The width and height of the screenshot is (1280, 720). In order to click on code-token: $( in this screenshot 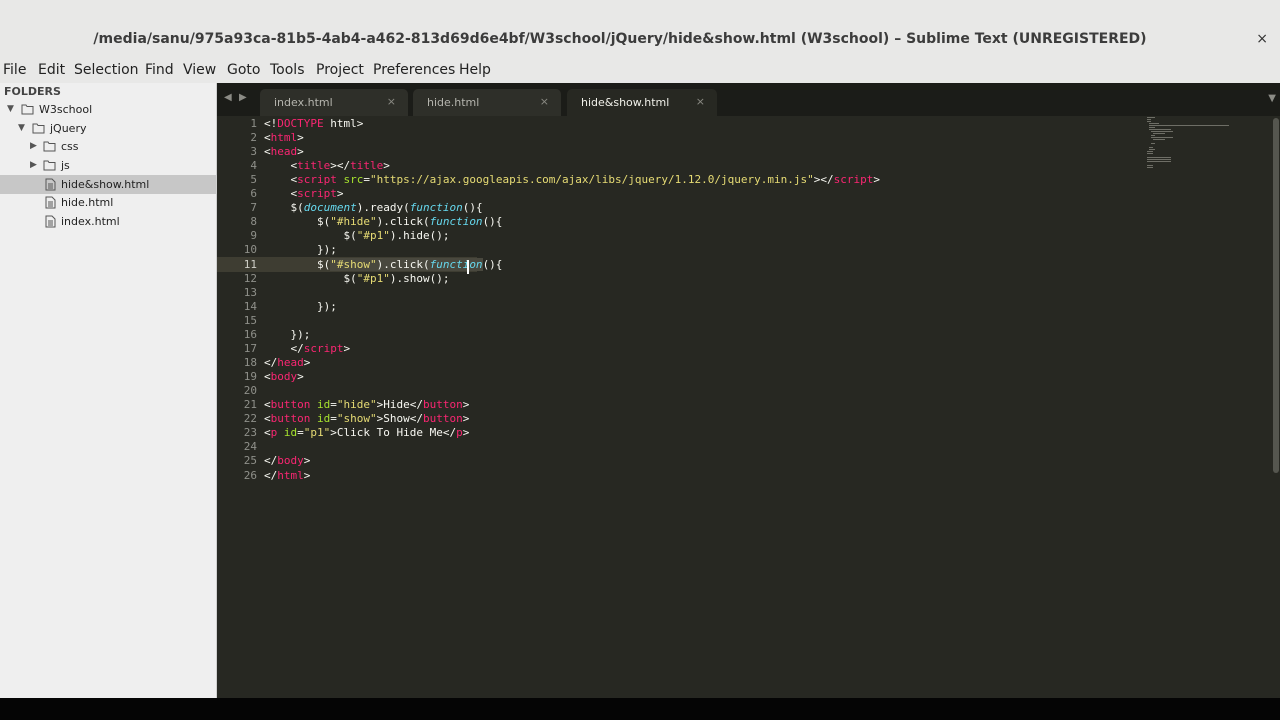, I will do `click(297, 221)`.